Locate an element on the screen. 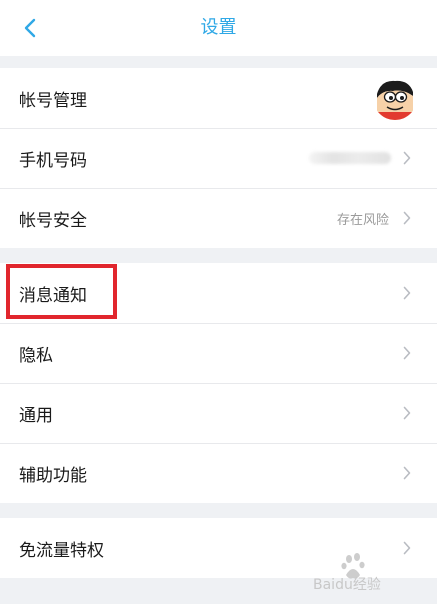  security-status: 存在风险 is located at coordinates (362, 220).